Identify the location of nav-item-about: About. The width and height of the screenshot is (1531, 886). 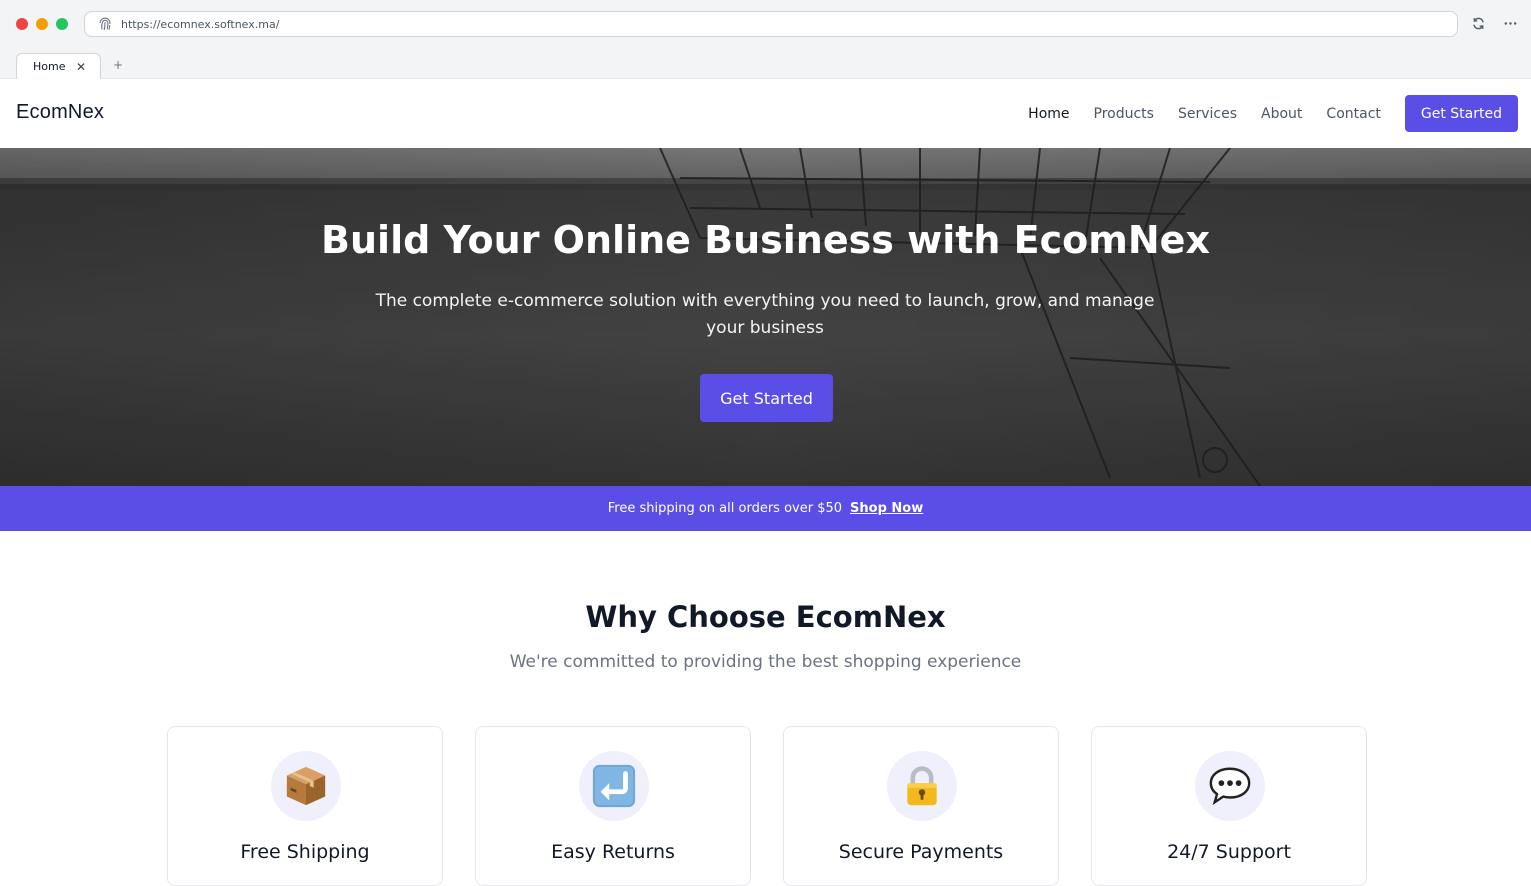
(1281, 114).